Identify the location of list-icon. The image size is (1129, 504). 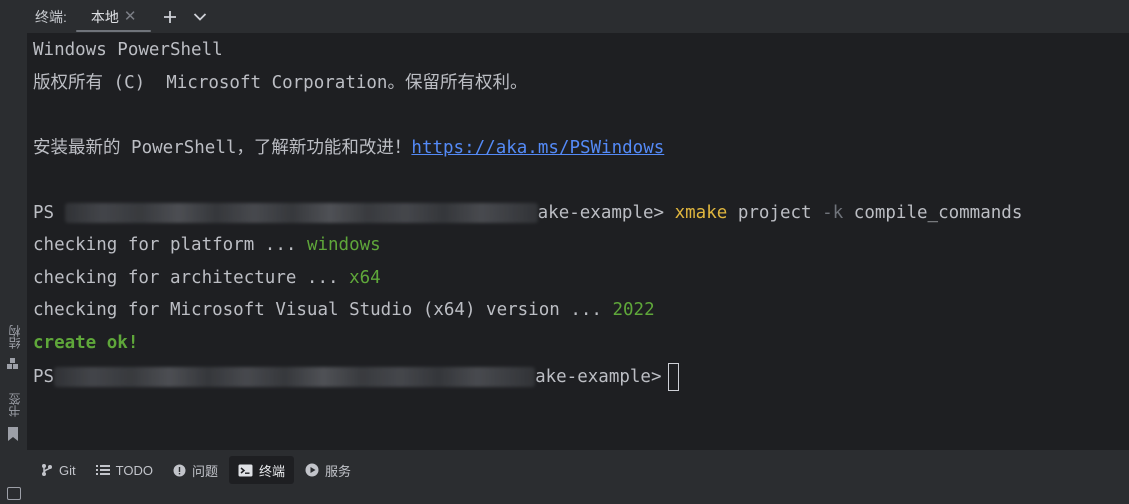
(102, 470).